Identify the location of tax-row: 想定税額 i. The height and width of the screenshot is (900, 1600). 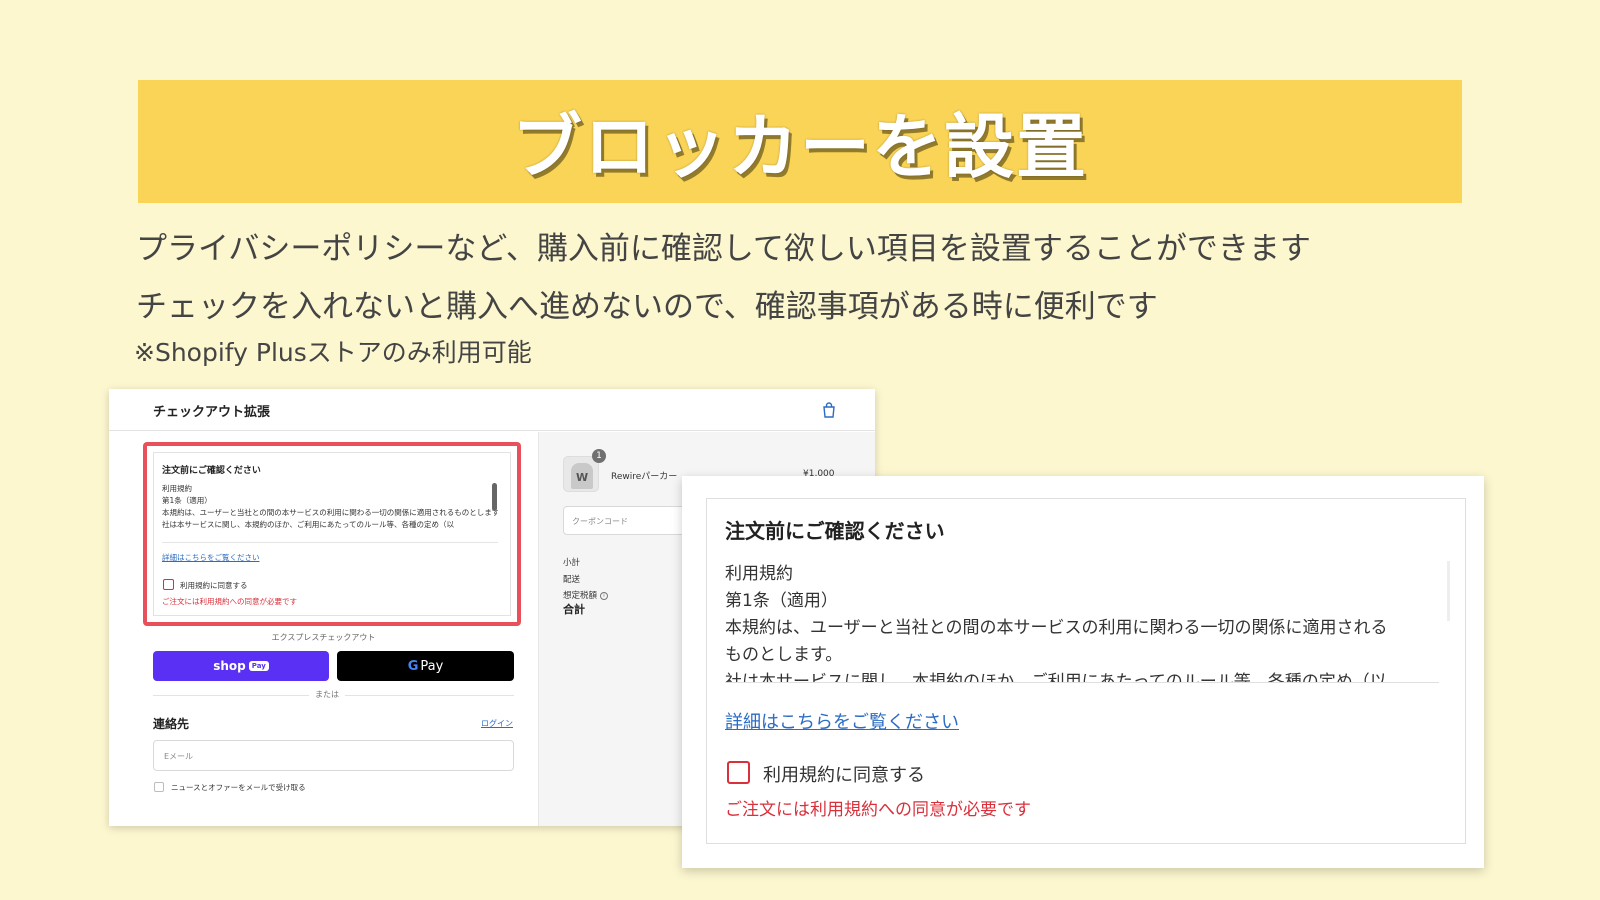
(586, 595).